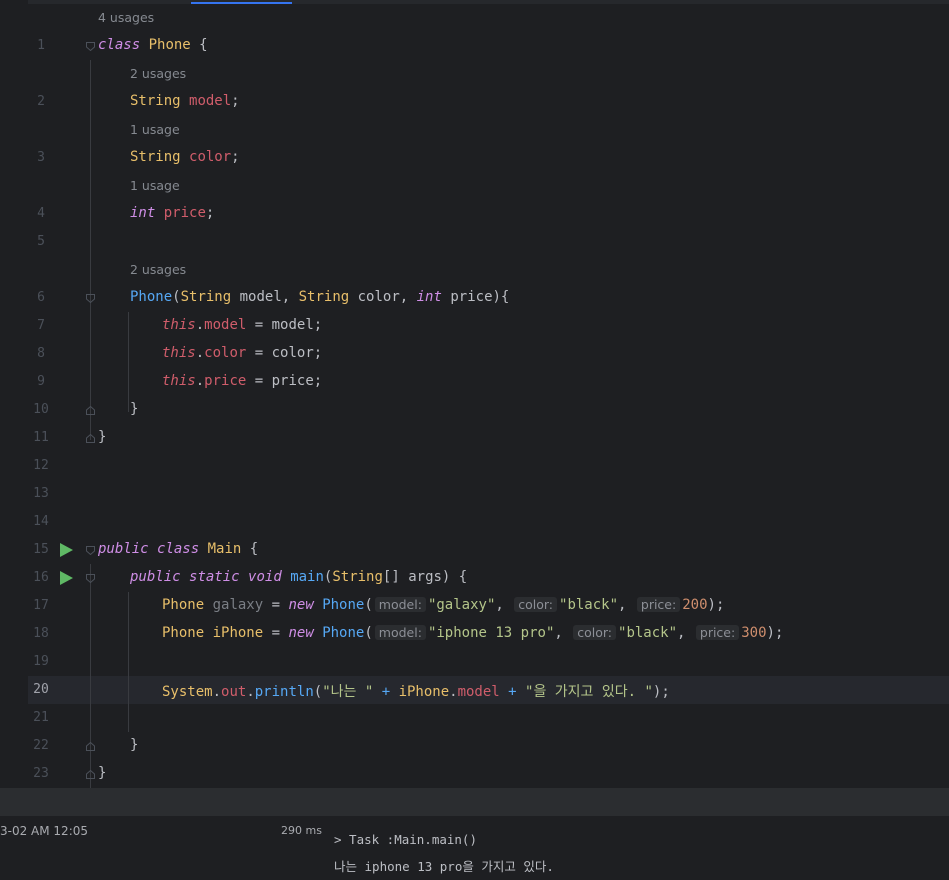  I want to click on keyword: int, so click(143, 213).